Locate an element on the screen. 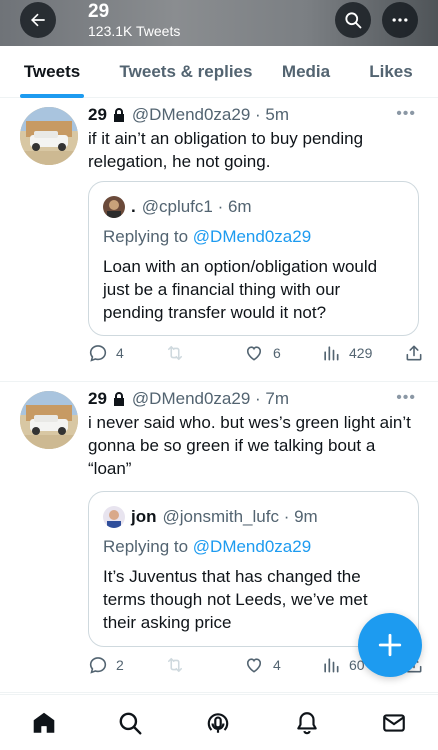 Image resolution: width=438 pixels, height=750 pixels. more-icon is located at coordinates (400, 20).